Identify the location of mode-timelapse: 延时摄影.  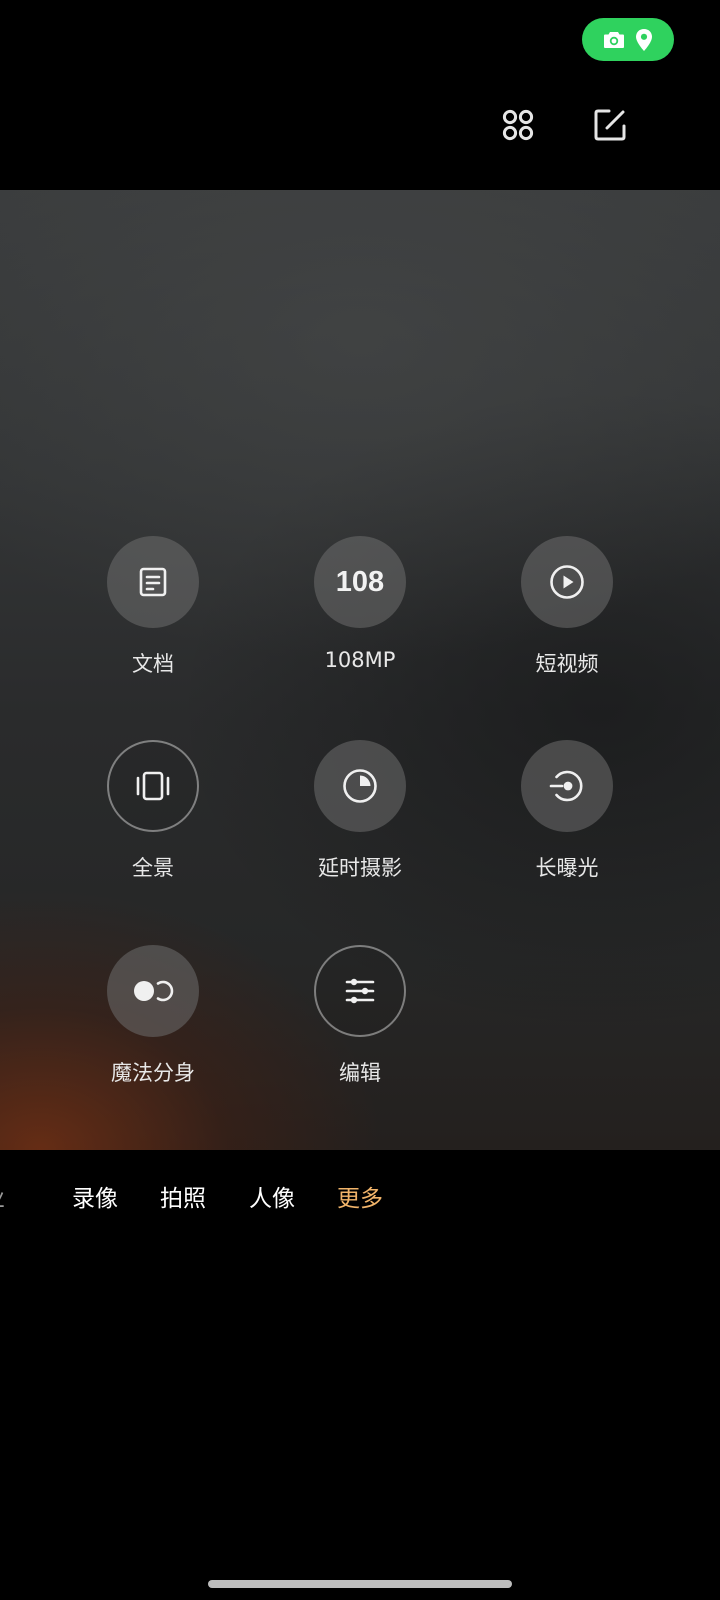
(360, 820).